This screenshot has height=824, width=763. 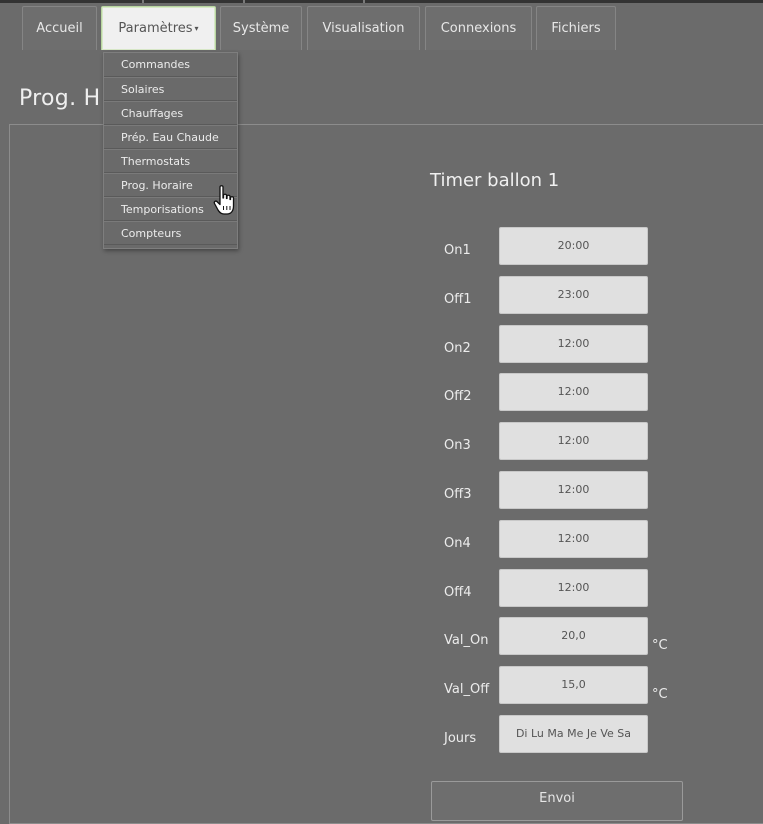 What do you see at coordinates (573, 344) in the screenshot?
I see `field-input-on2: 12:00` at bounding box center [573, 344].